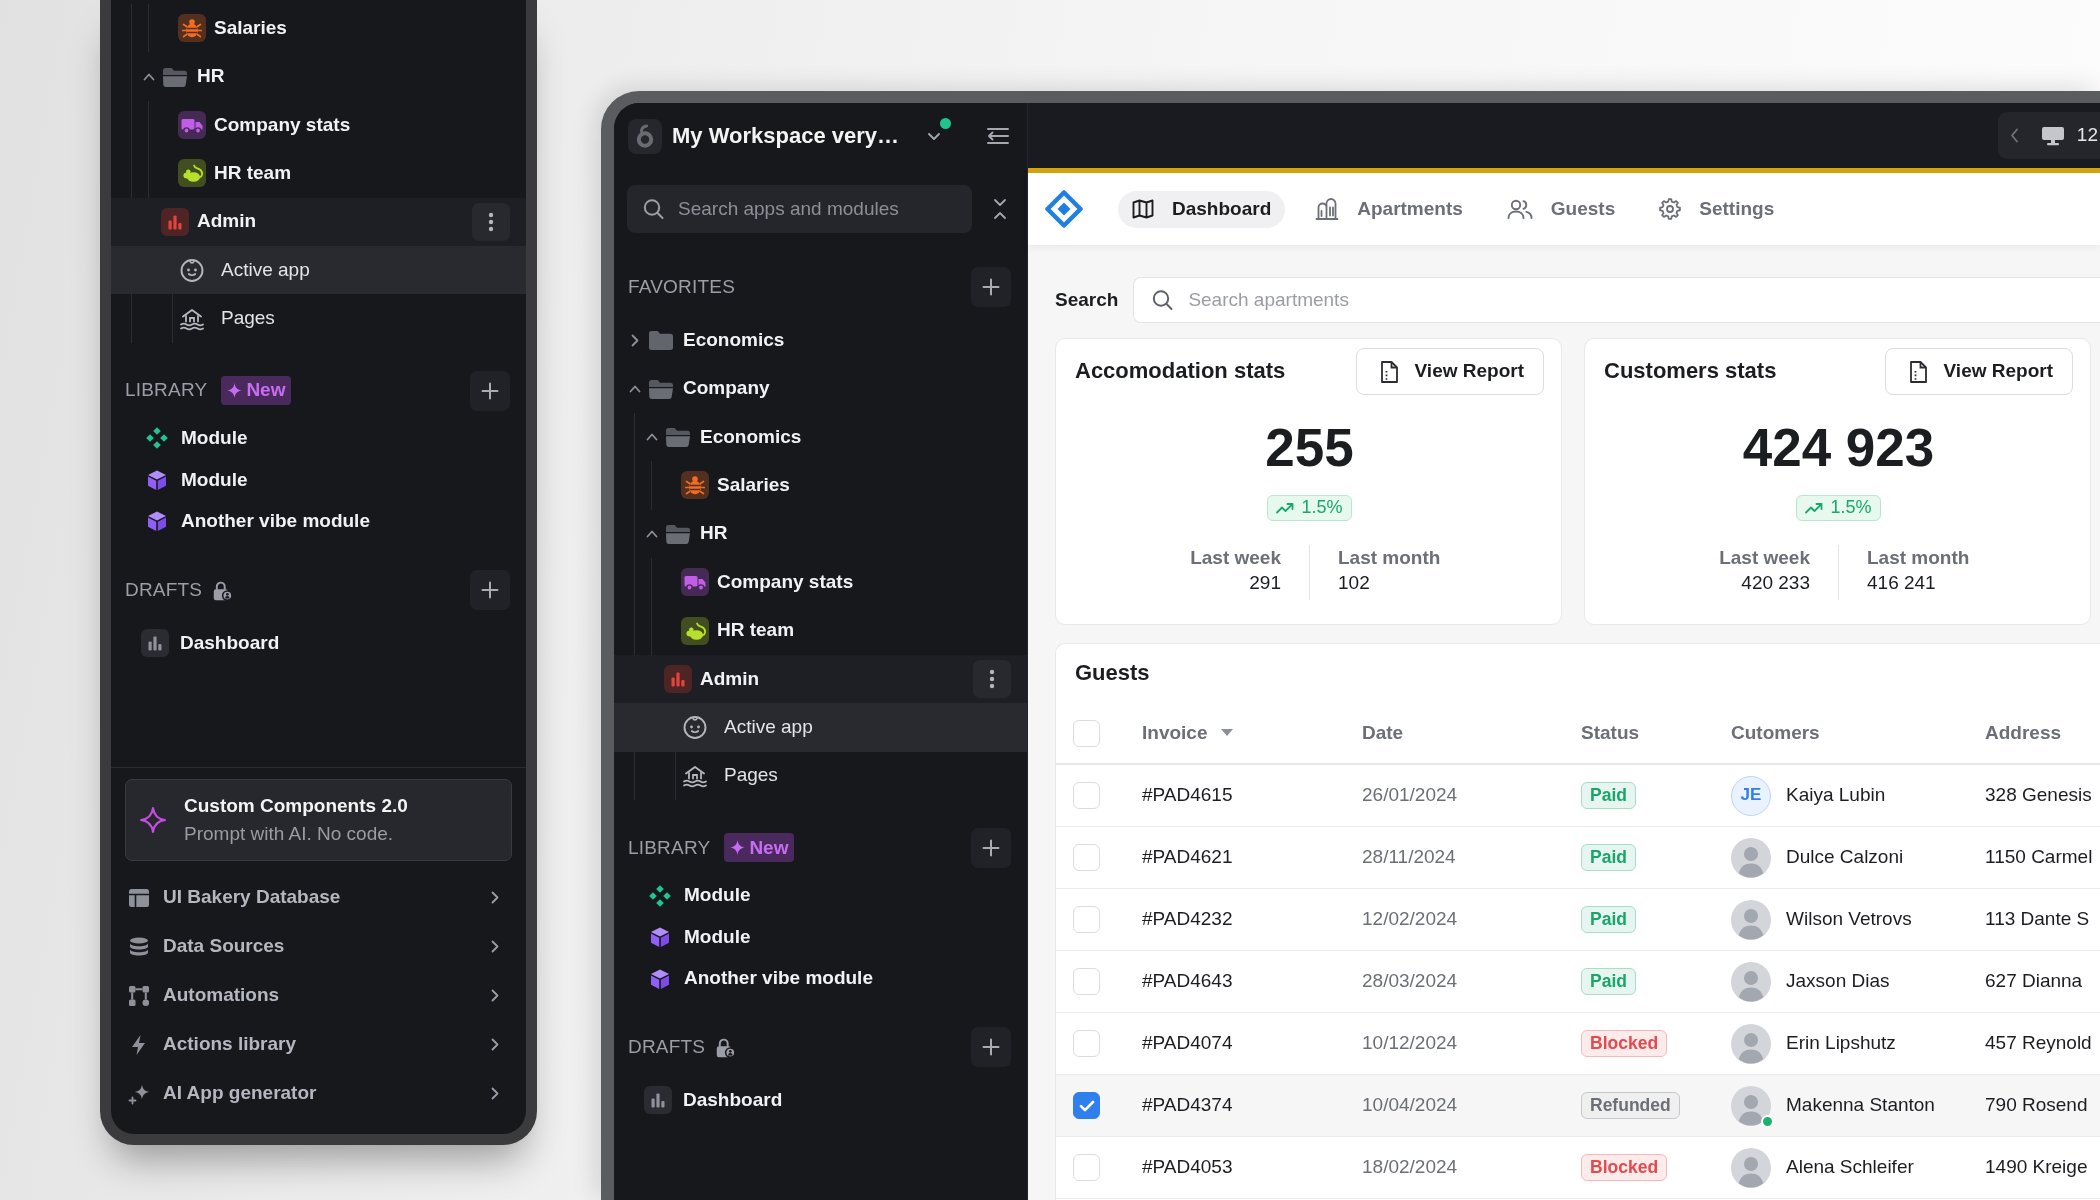 The width and height of the screenshot is (2100, 1200). Describe the element at coordinates (1901, 583) in the screenshot. I see `period-value: 416 241` at that location.